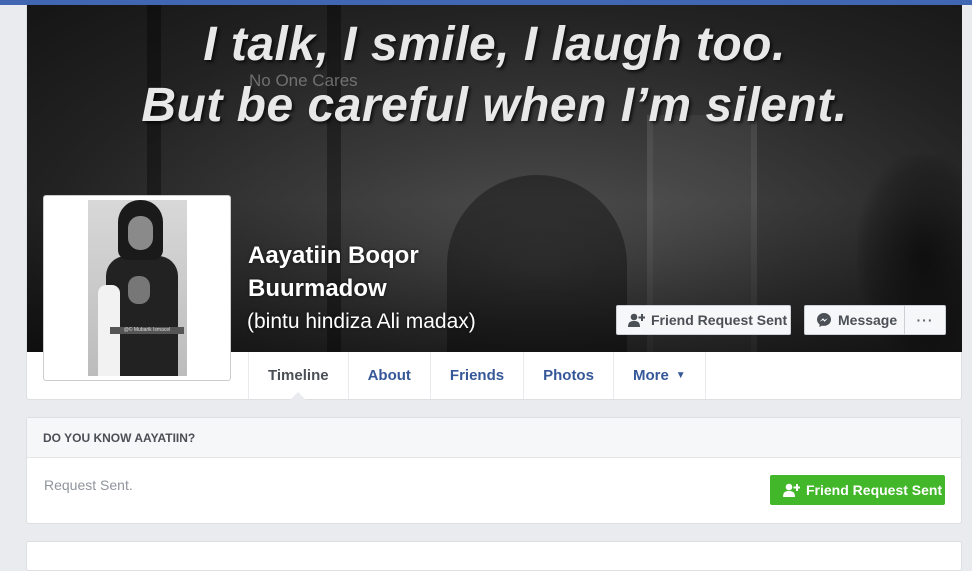 The width and height of the screenshot is (972, 571). What do you see at coordinates (494, 105) in the screenshot?
I see `cover-quote-line-2: But be careful when I’m silent.` at bounding box center [494, 105].